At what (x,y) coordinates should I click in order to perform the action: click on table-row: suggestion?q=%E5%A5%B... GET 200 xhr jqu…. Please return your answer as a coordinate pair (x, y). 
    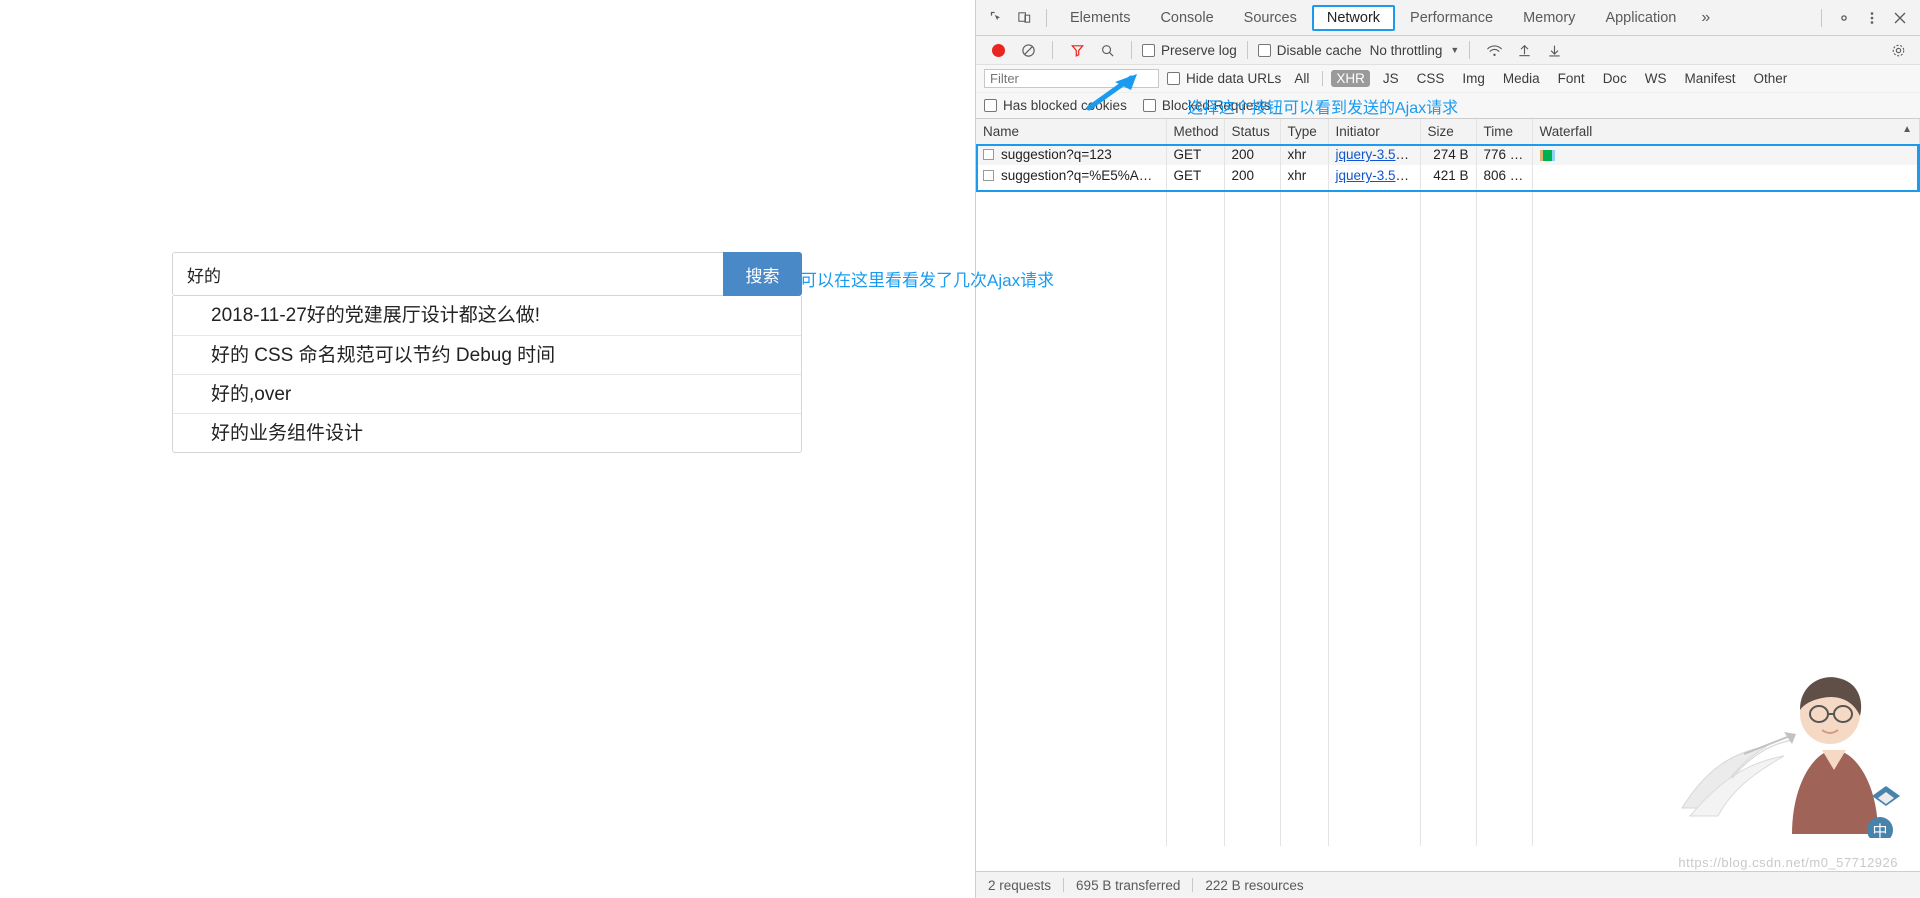
    Looking at the image, I should click on (1448, 175).